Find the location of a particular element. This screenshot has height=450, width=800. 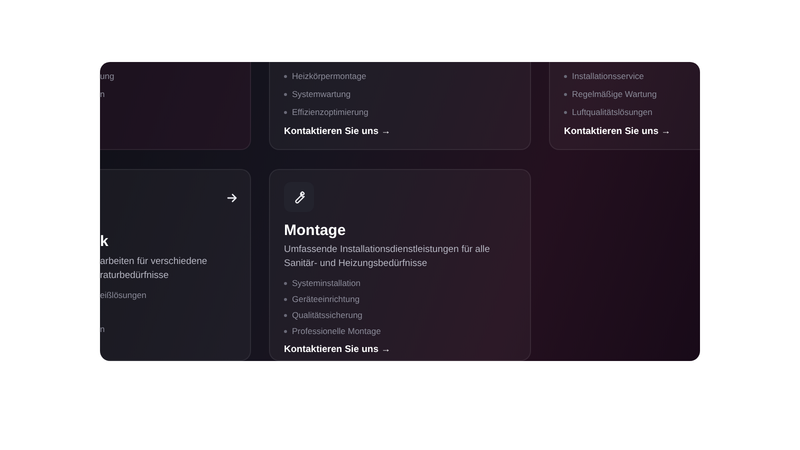

feature-item: Qualitätssicherung is located at coordinates (327, 315).